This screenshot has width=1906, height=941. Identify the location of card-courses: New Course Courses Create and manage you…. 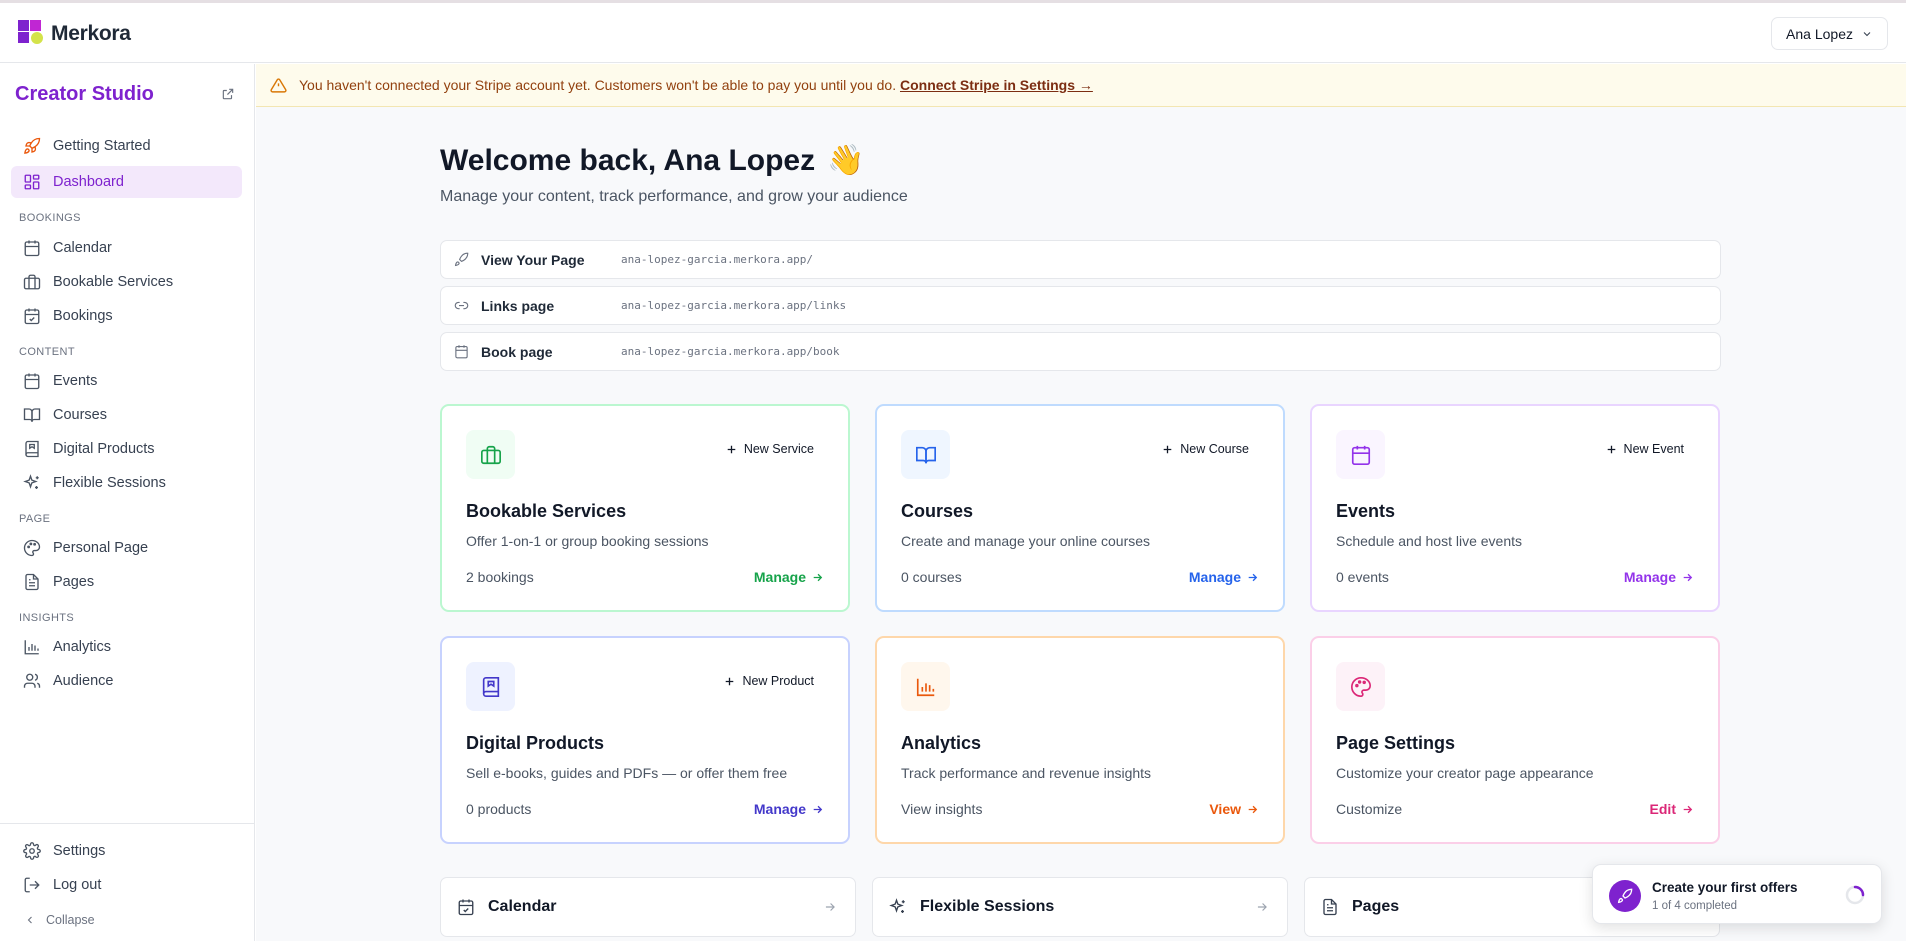
(1080, 508).